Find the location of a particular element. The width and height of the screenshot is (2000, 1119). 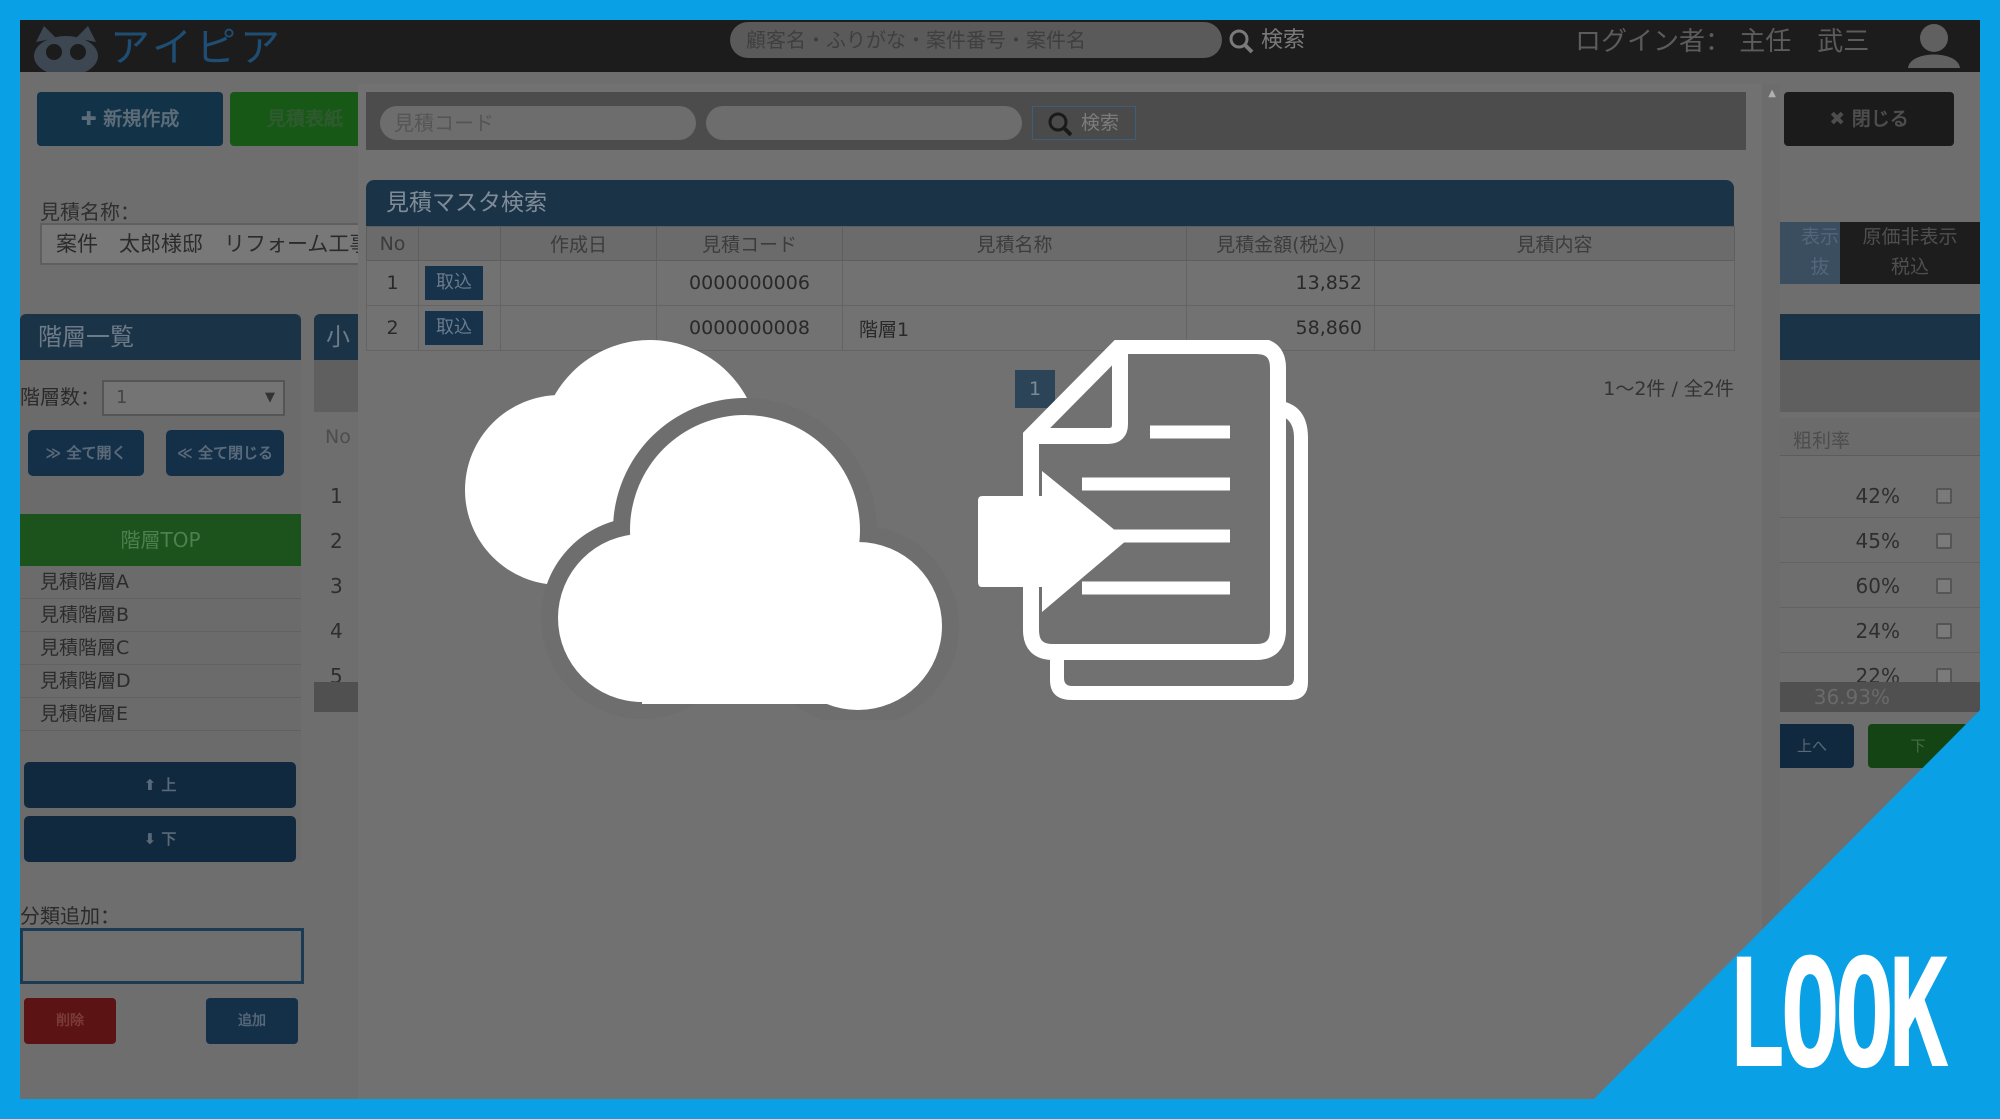

row-no: 2 is located at coordinates (392, 328).